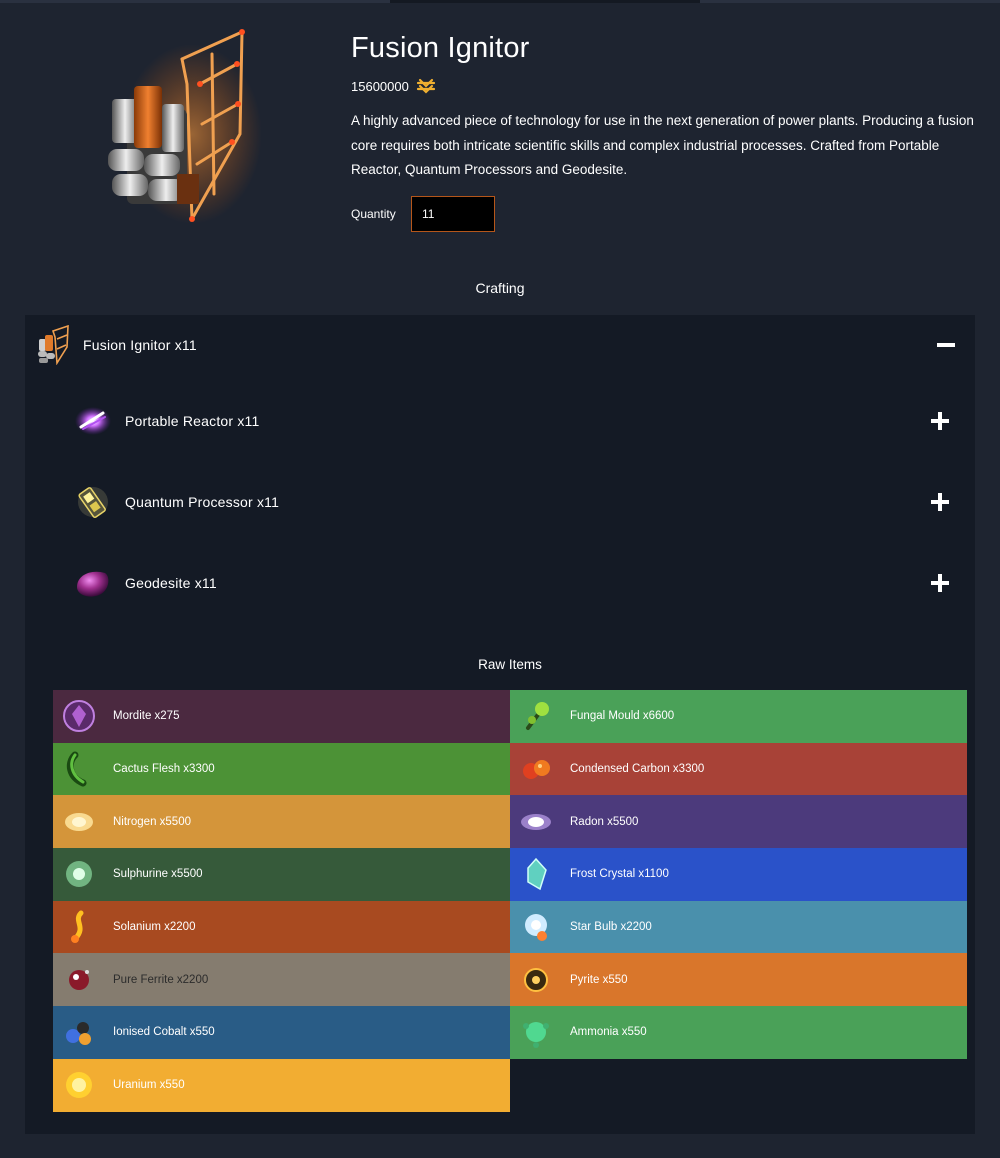  What do you see at coordinates (440, 48) in the screenshot?
I see `product-title: Fusion Ignitor` at bounding box center [440, 48].